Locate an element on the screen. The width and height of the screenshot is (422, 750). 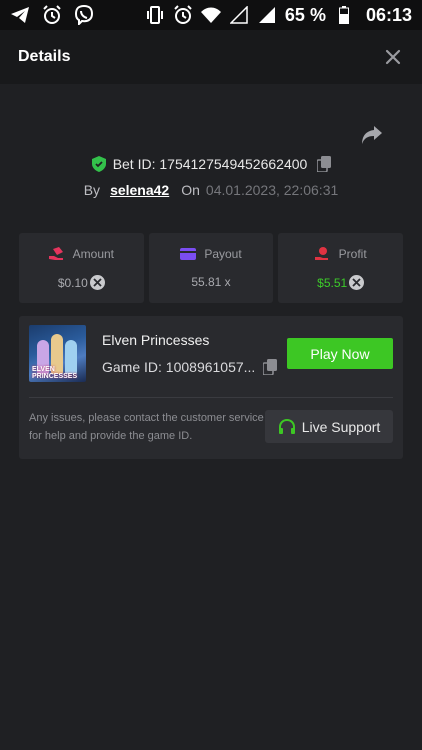
payout-card: Payout 55.81 x is located at coordinates (211, 268).